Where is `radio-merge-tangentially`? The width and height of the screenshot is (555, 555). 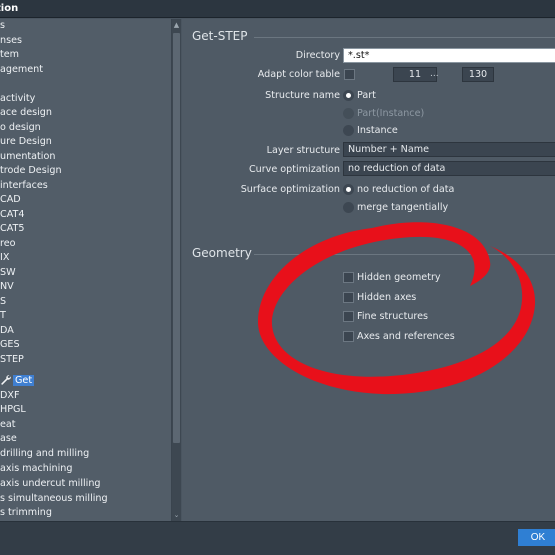
radio-merge-tangentially is located at coordinates (348, 207).